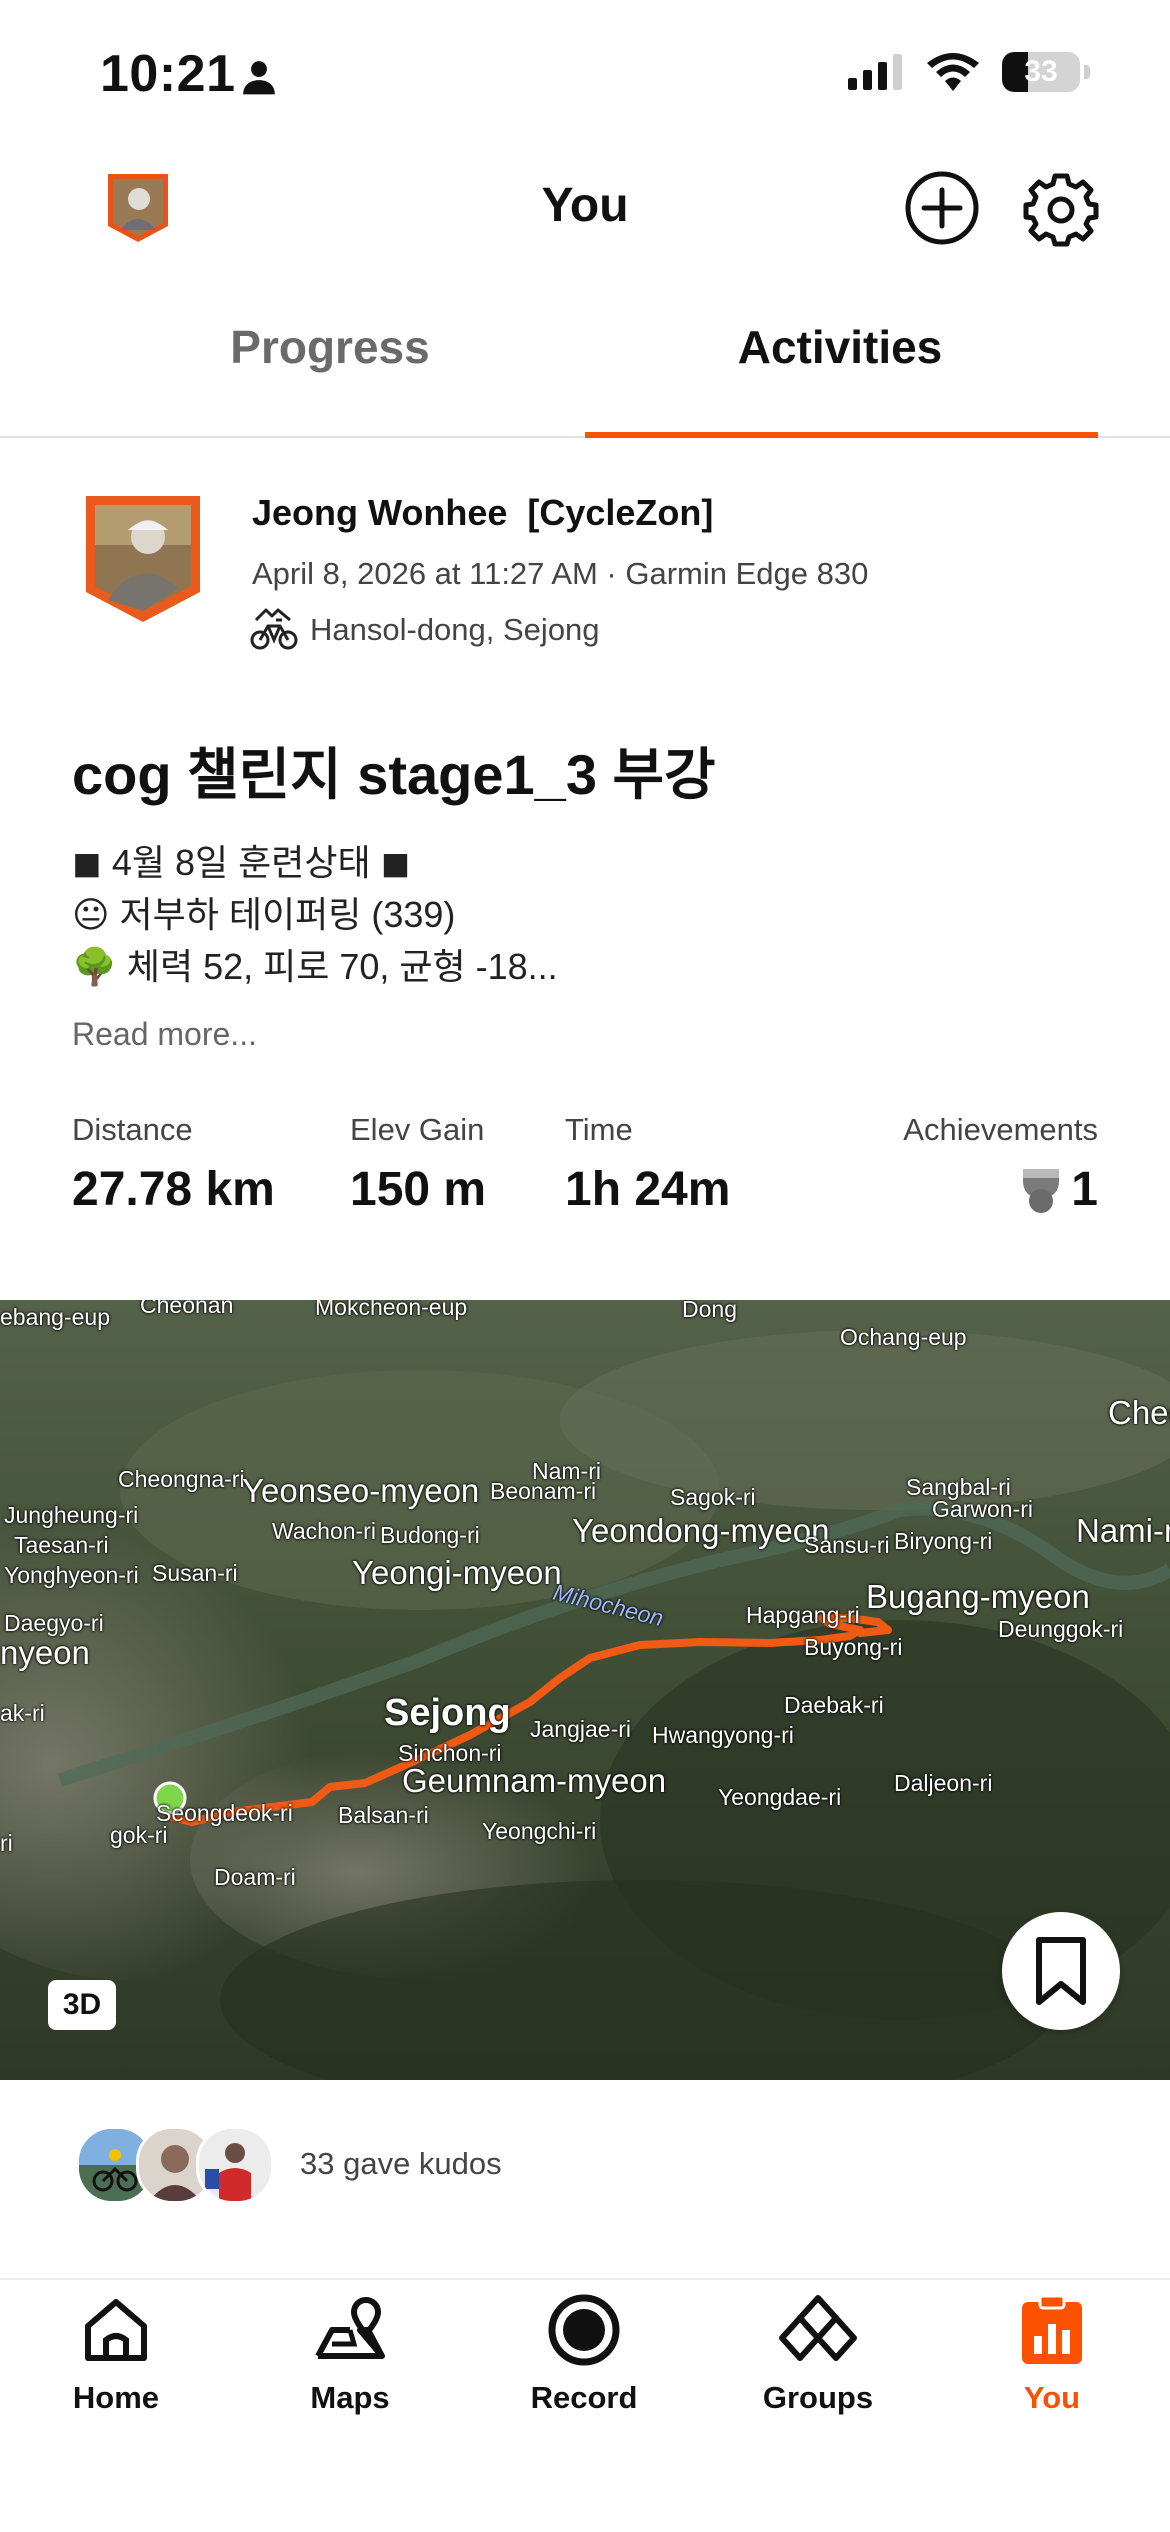 This screenshot has width=1170, height=2532. I want to click on person-avatar, so click(235, 2165).